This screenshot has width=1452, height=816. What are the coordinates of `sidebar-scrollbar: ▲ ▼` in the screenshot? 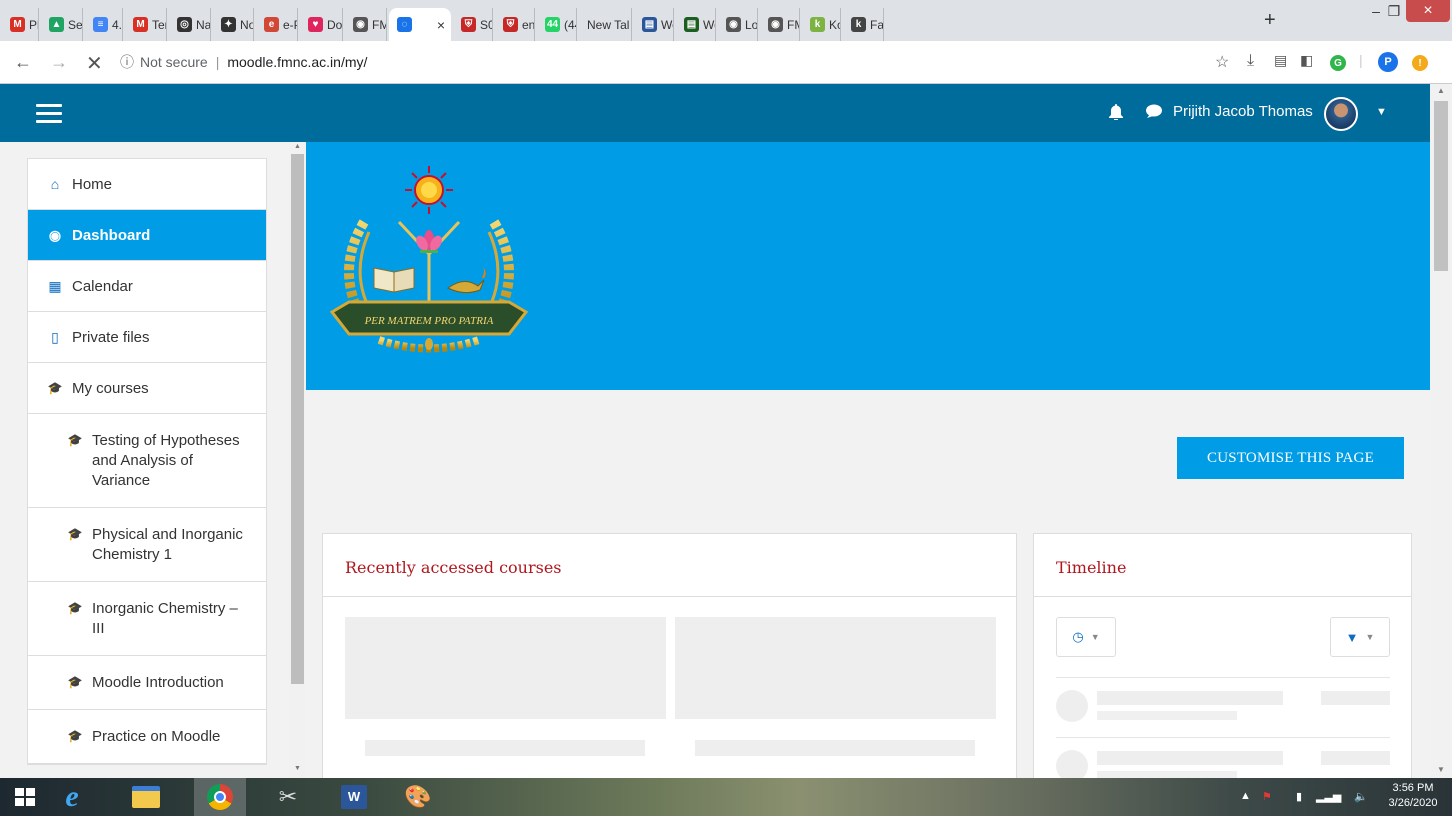 It's located at (297, 460).